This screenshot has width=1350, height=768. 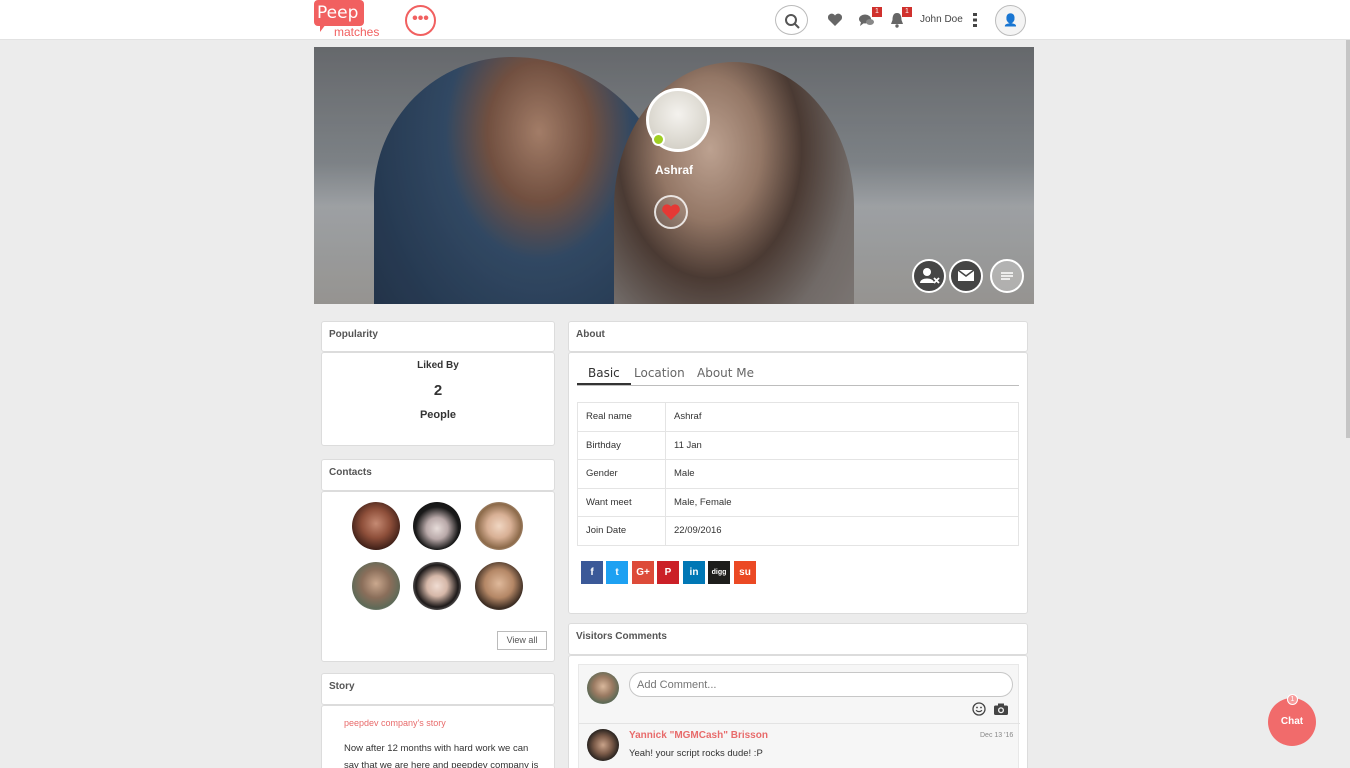 What do you see at coordinates (357, 32) in the screenshot?
I see `logo-subtitle: matches` at bounding box center [357, 32].